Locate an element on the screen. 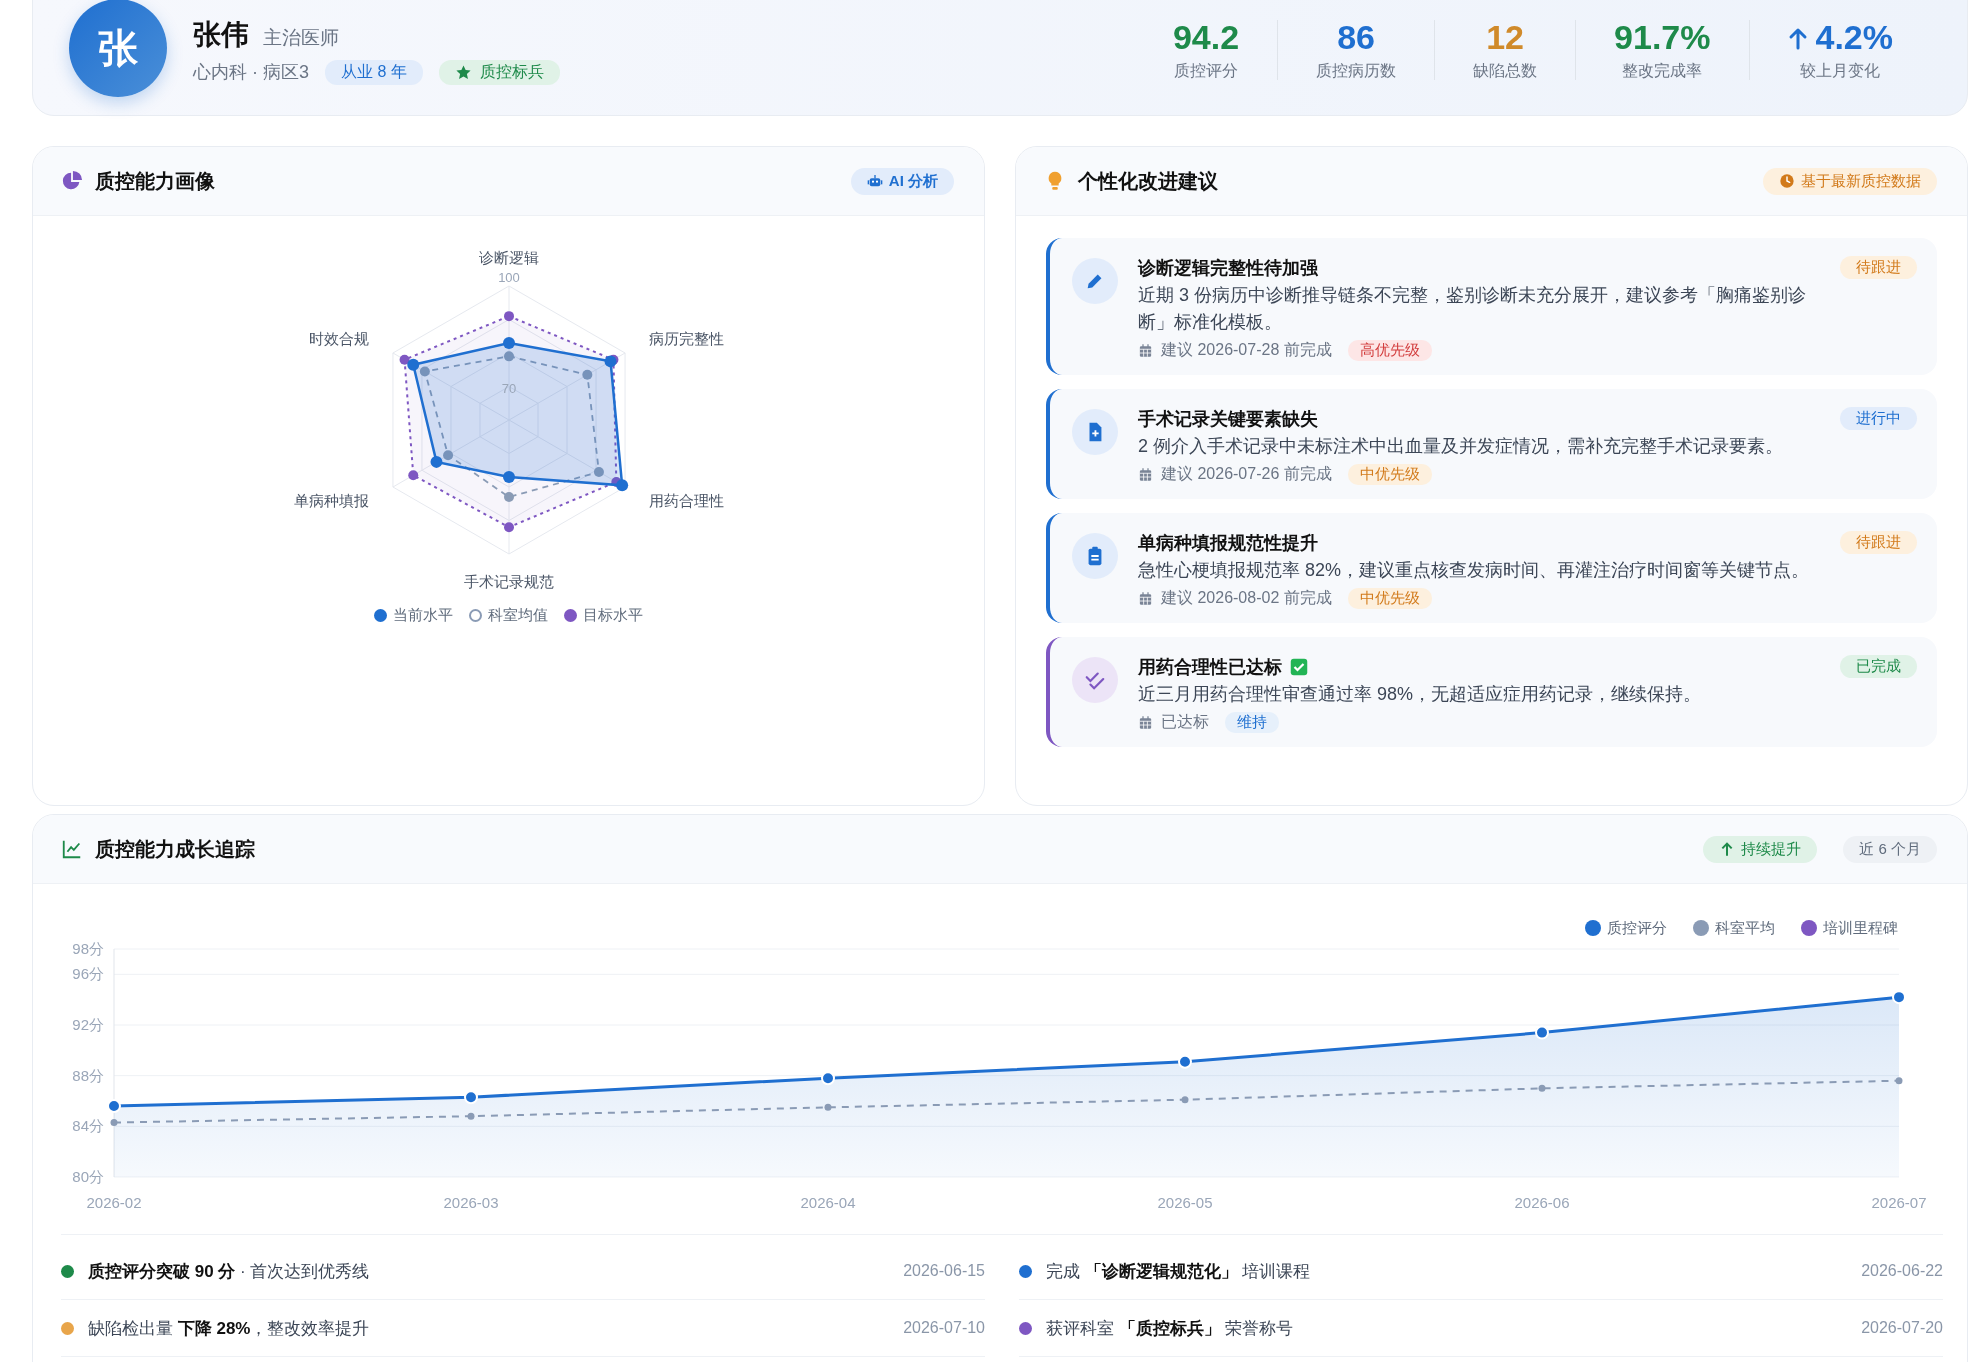 The width and height of the screenshot is (1986, 1362). axis-tick-label: 70 is located at coordinates (508, 388).